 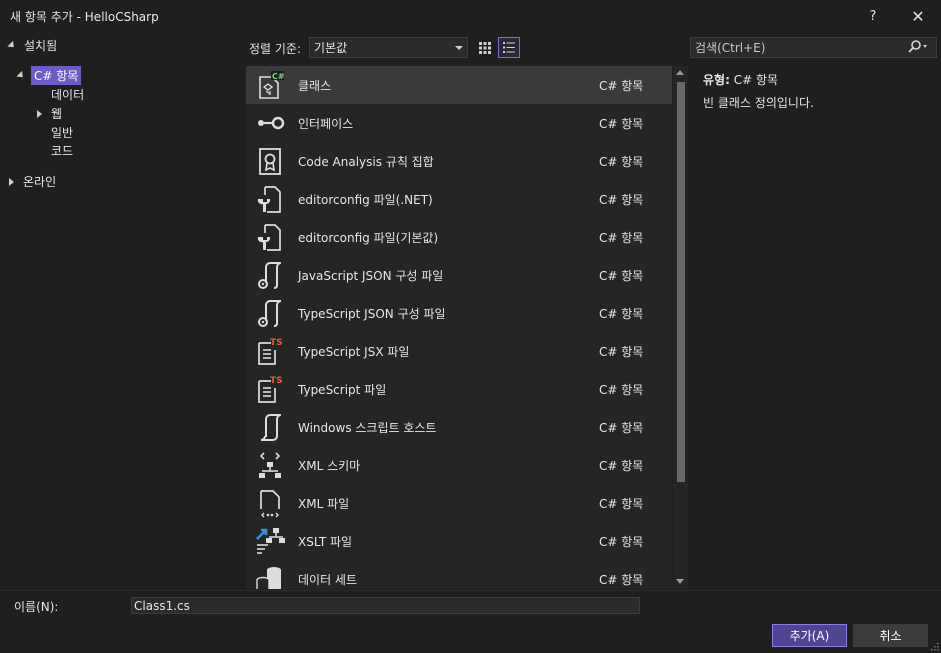 I want to click on item-name: TypeScript JSX 파일, so click(x=354, y=352).